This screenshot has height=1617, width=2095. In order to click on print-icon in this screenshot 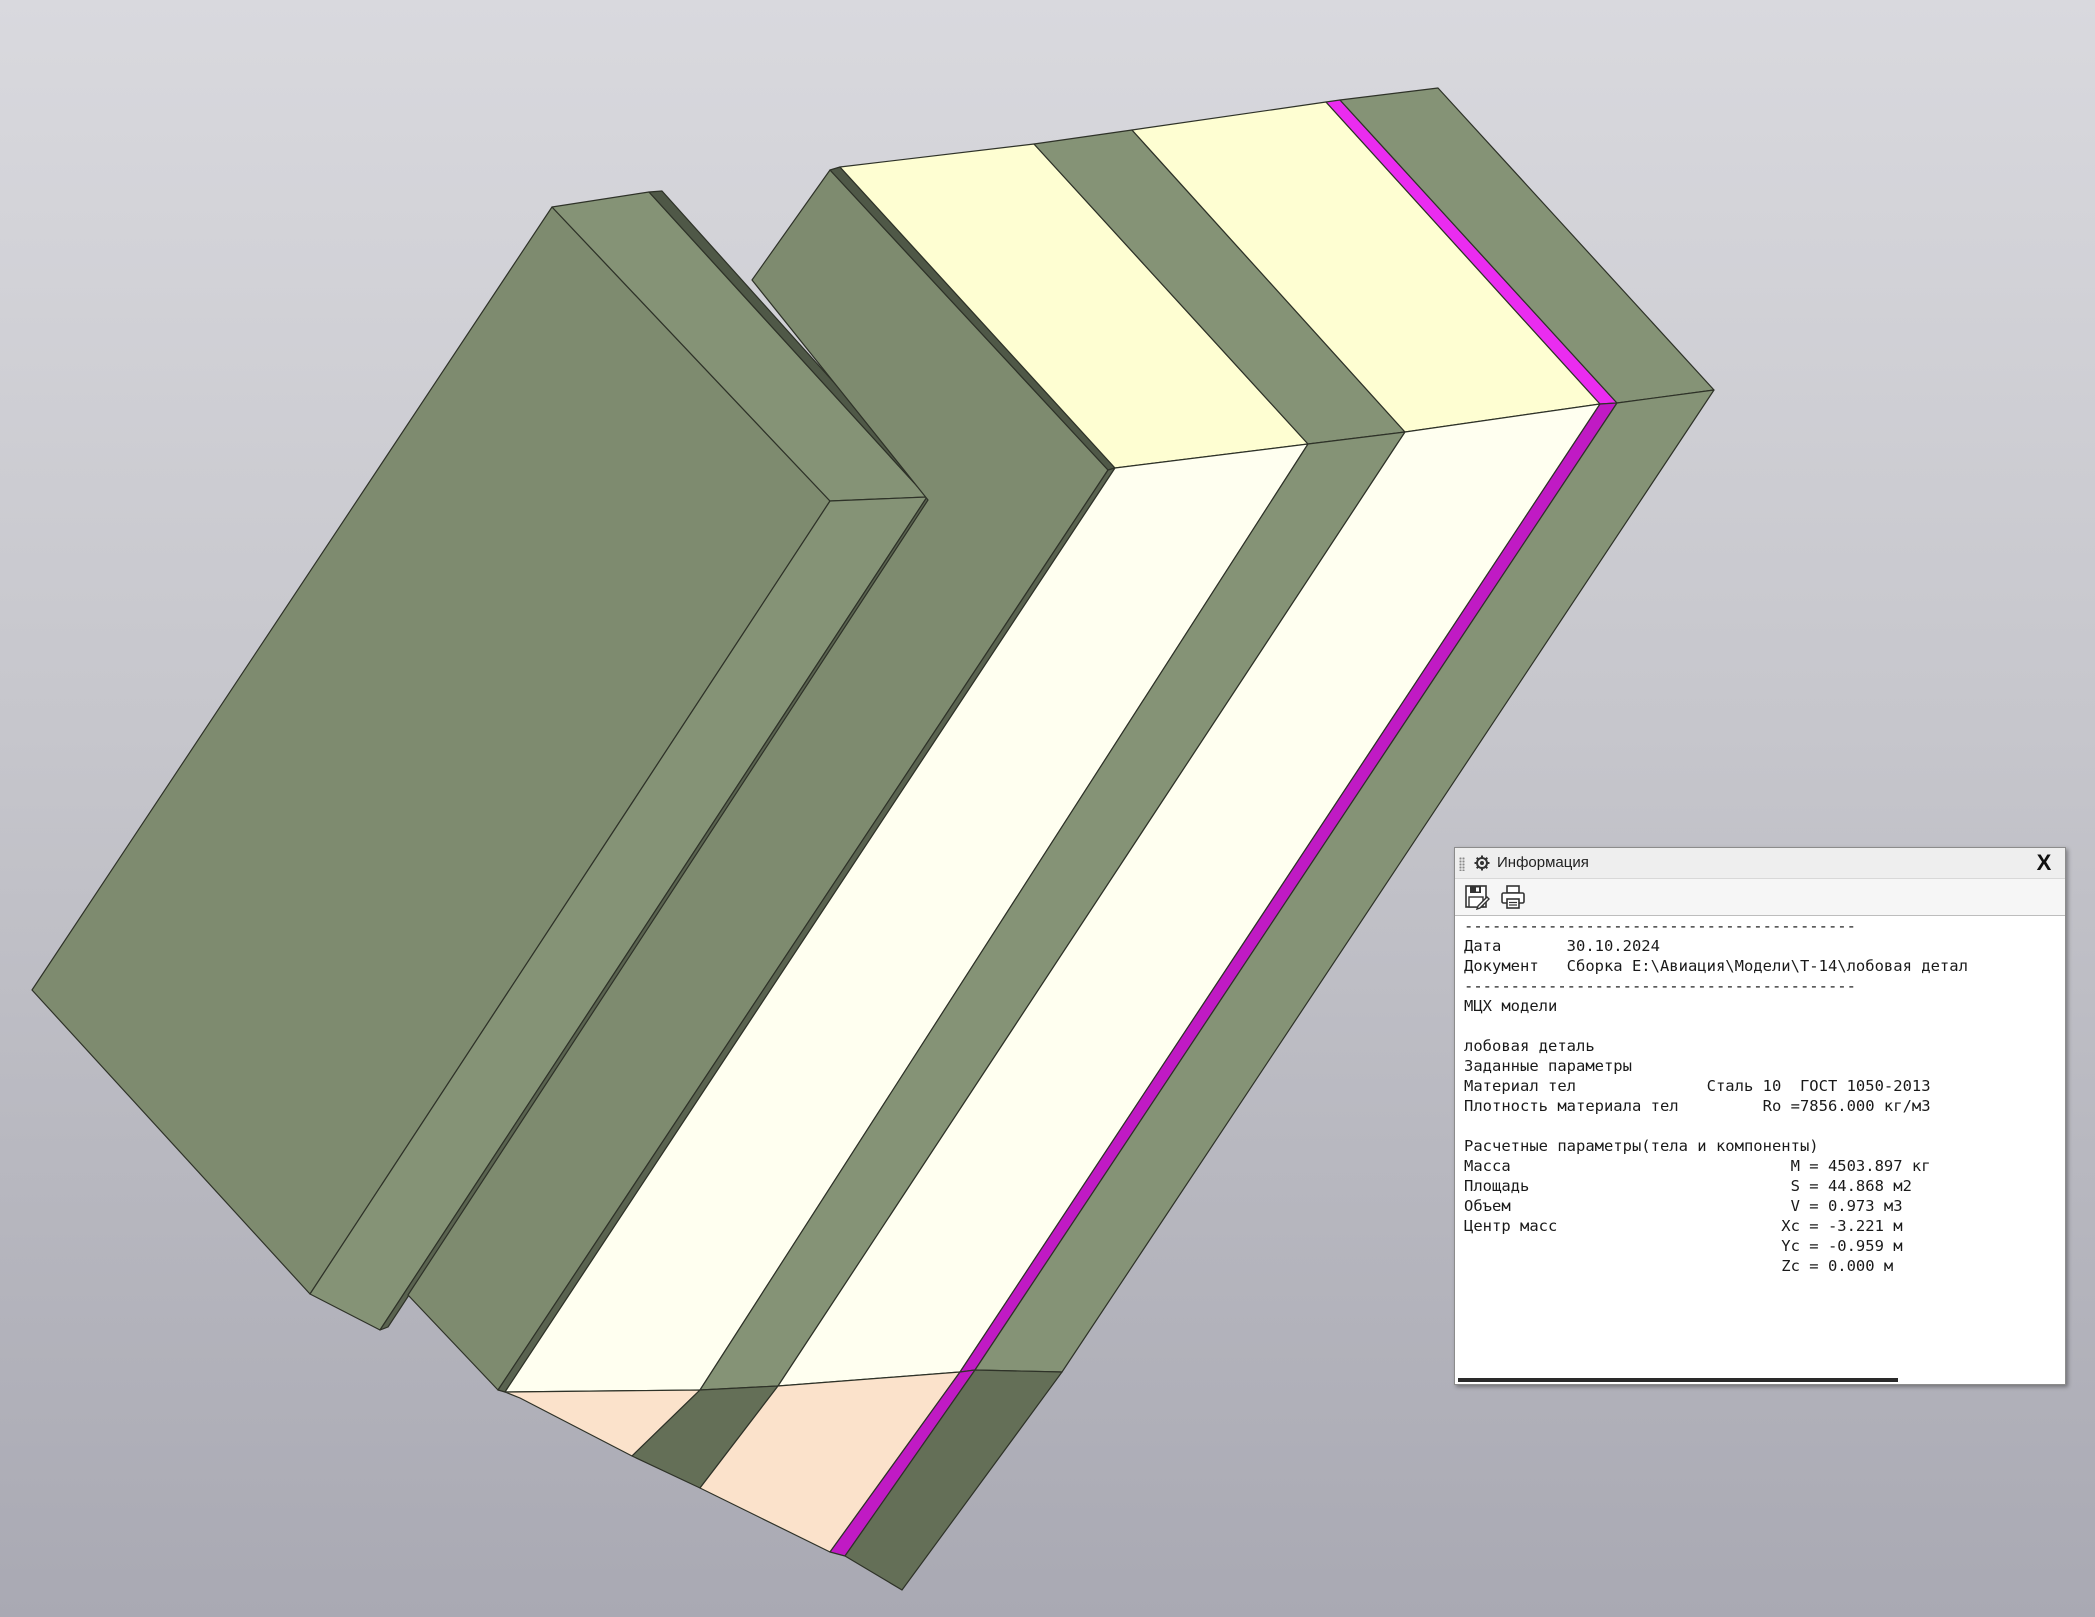, I will do `click(1513, 897)`.